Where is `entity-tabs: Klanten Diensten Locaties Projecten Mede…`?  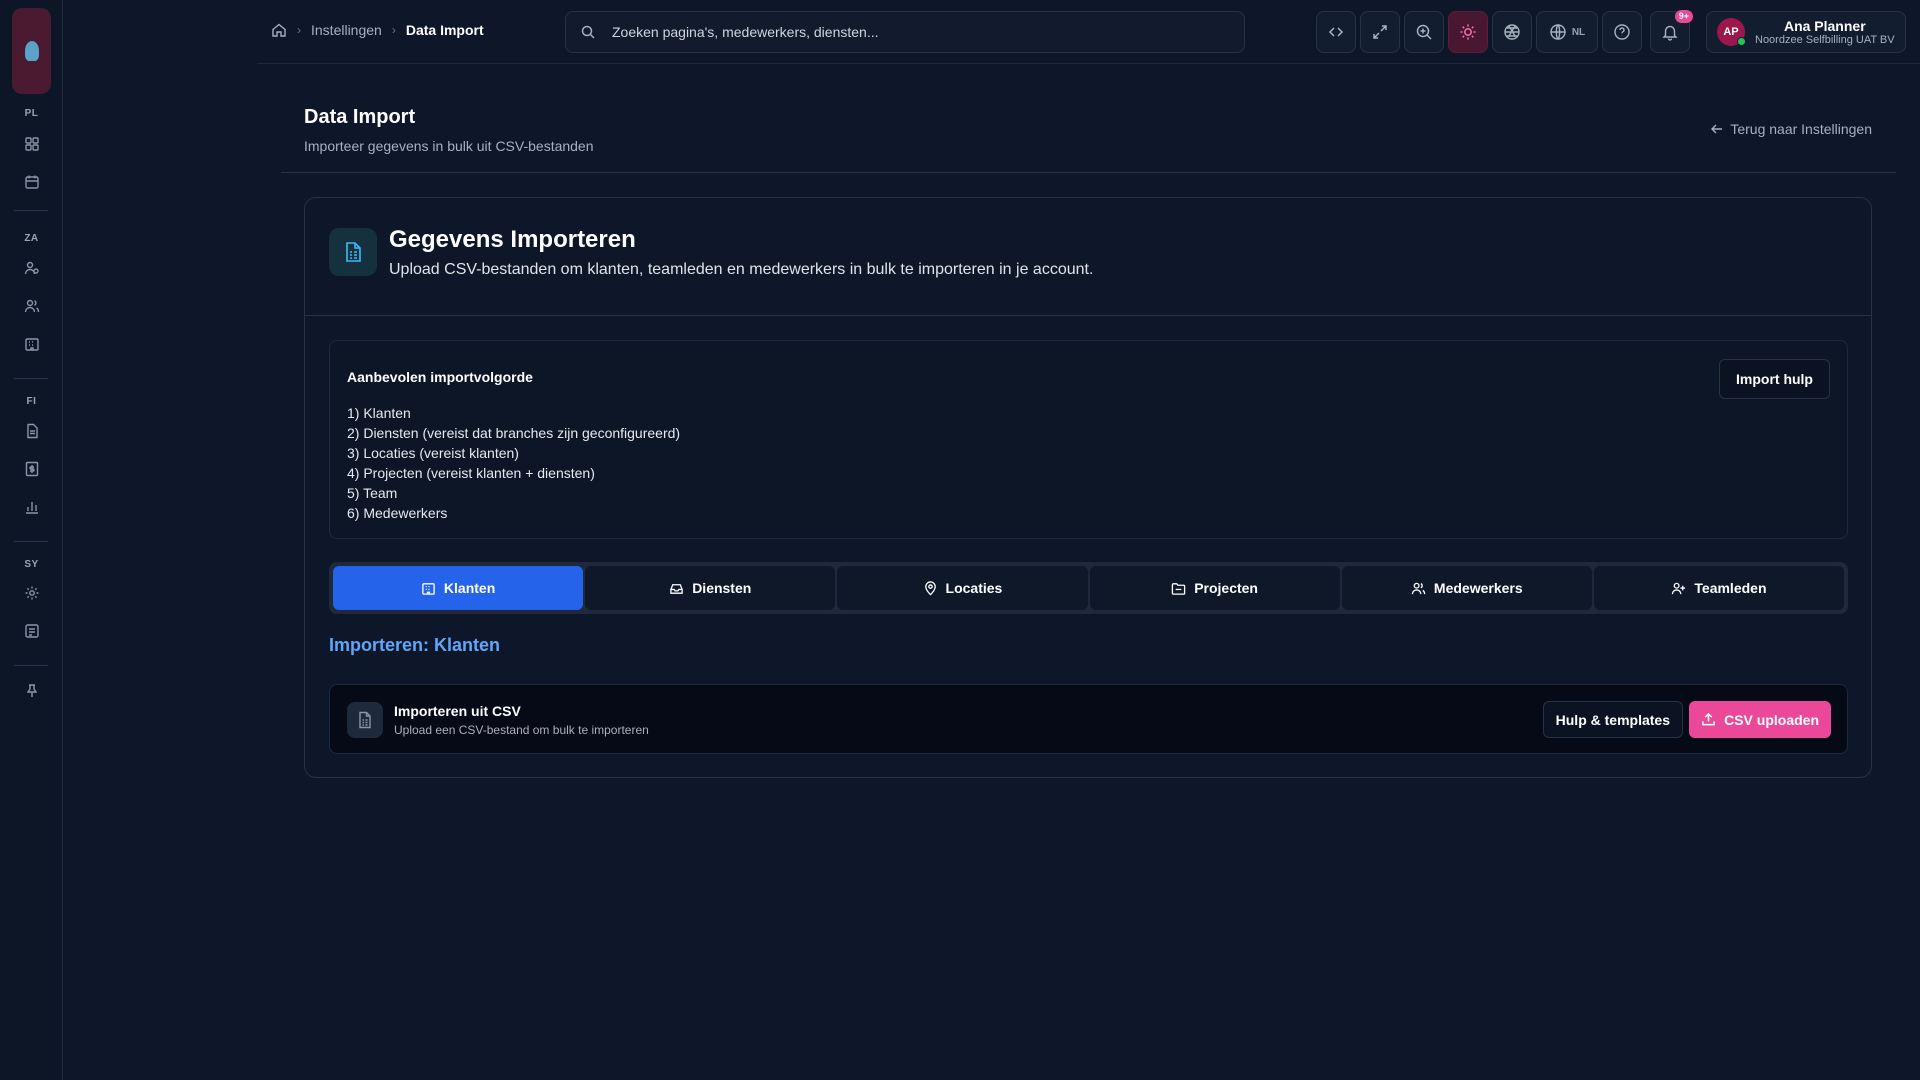 entity-tabs: Klanten Diensten Locaties Projecten Mede… is located at coordinates (1088, 588).